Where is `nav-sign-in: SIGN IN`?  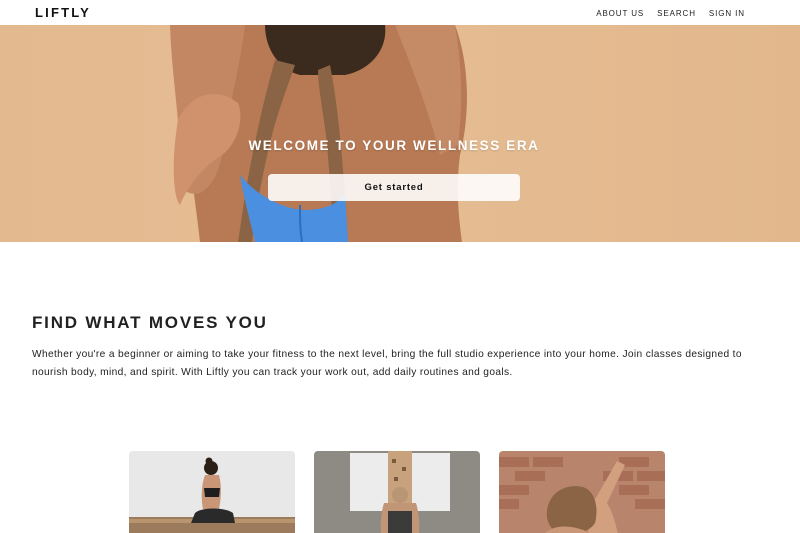
nav-sign-in: SIGN IN is located at coordinates (727, 13).